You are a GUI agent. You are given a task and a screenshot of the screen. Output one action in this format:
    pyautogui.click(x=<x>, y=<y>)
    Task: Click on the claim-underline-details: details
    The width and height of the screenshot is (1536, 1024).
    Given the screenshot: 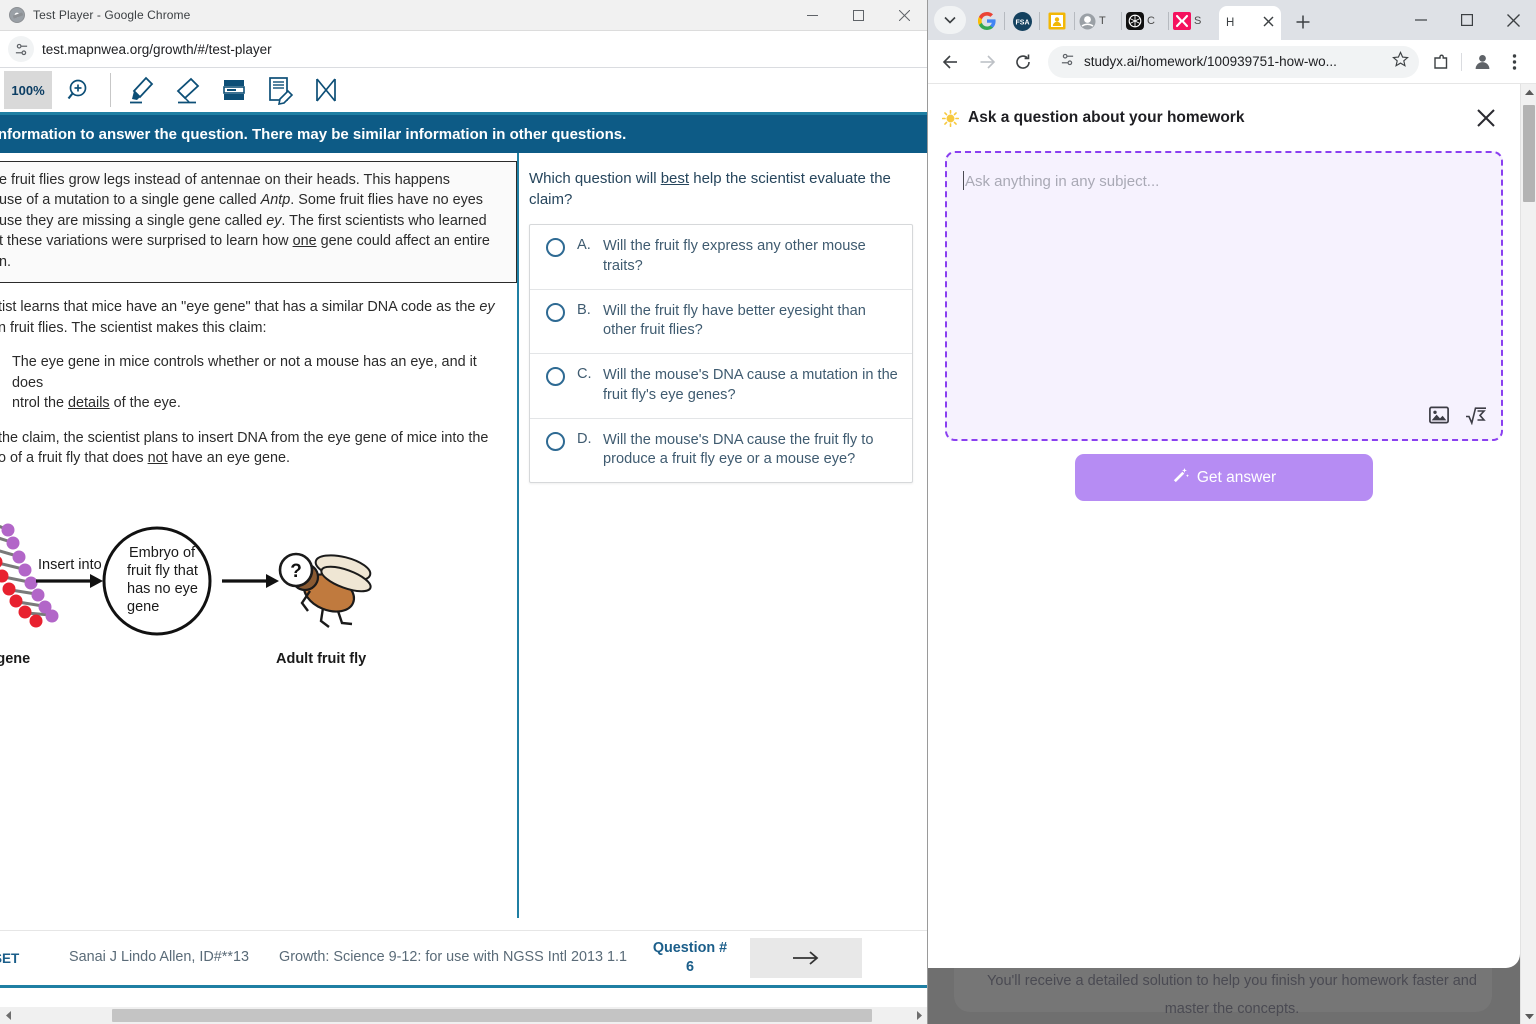 What is the action you would take?
    pyautogui.click(x=89, y=403)
    